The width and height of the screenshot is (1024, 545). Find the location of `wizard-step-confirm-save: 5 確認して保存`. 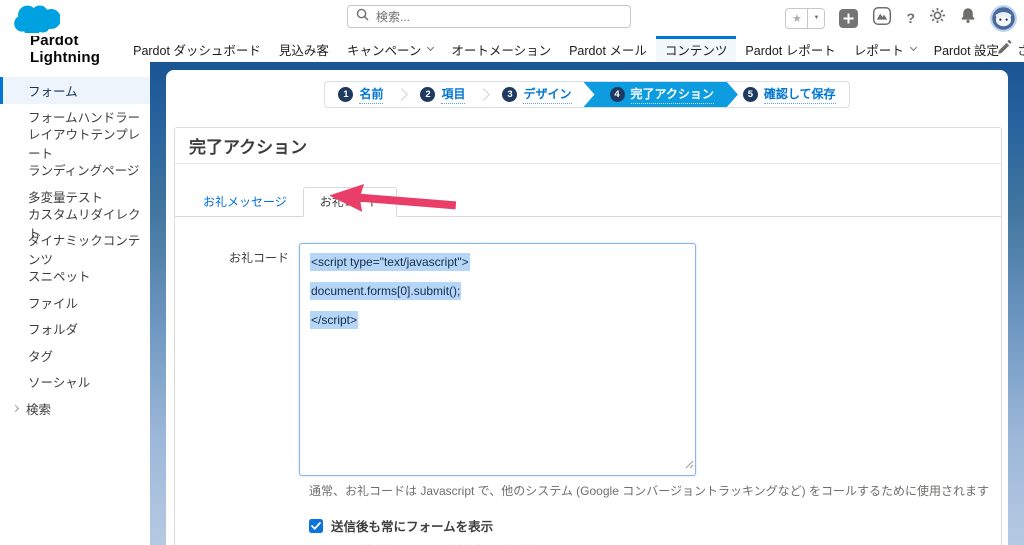

wizard-step-confirm-save: 5 確認して保存 is located at coordinates (789, 94).